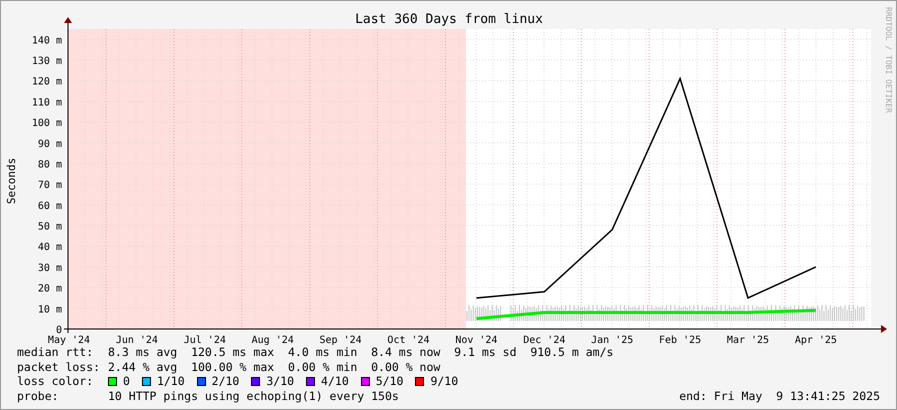 Image resolution: width=897 pixels, height=410 pixels. What do you see at coordinates (50, 289) in the screenshot?
I see `y-tick-label: 20 m` at bounding box center [50, 289].